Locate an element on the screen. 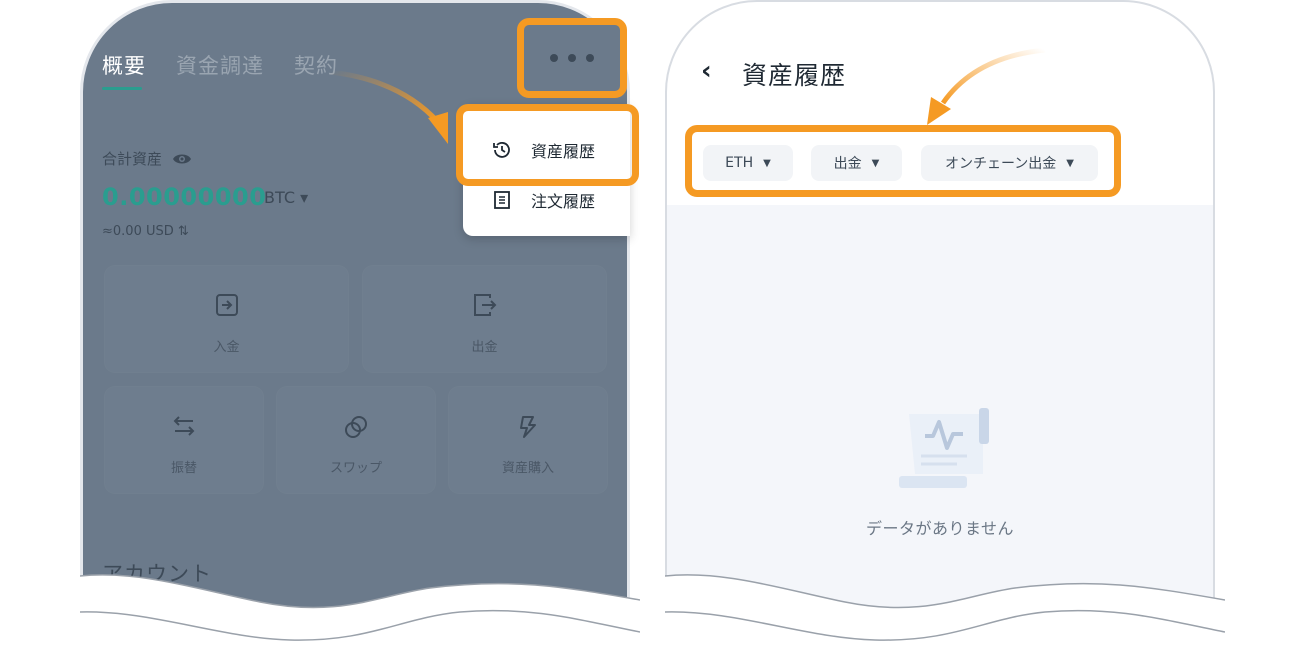  lightning-icon is located at coordinates (528, 427).